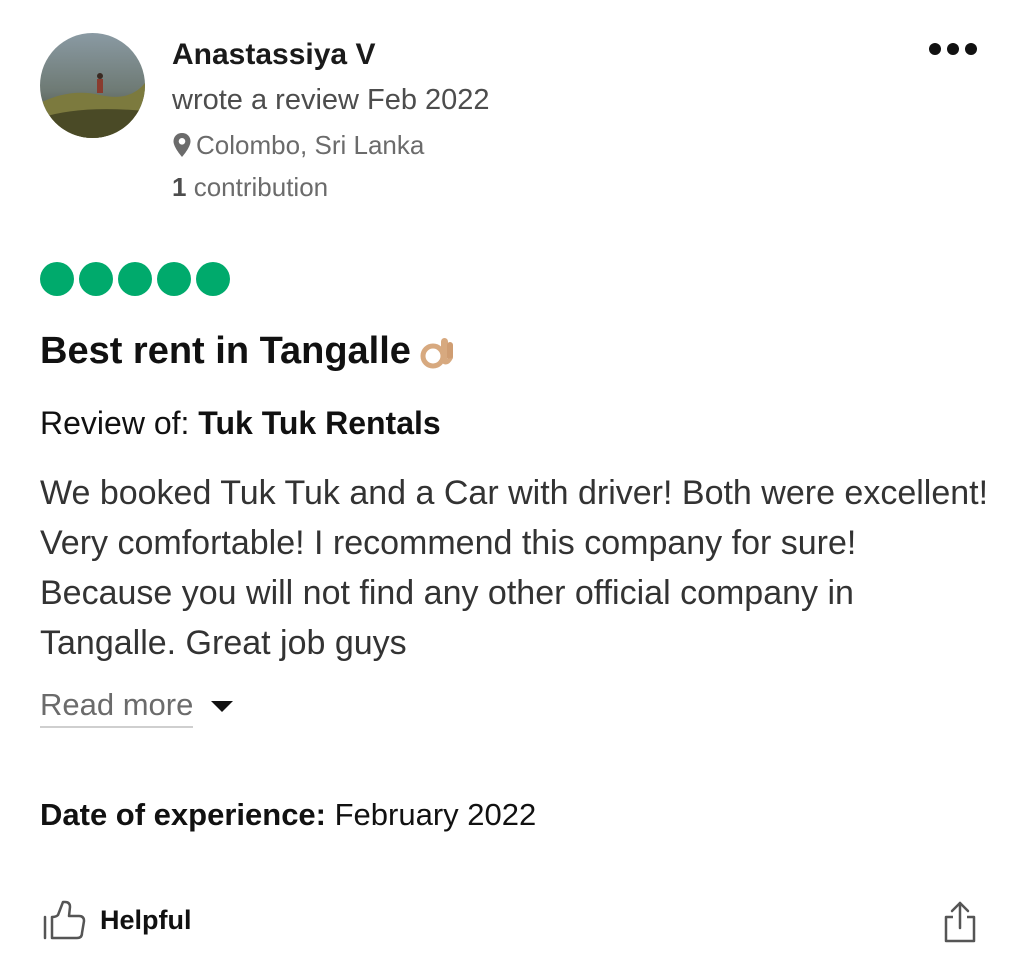 The width and height of the screenshot is (1024, 968). What do you see at coordinates (960, 924) in the screenshot?
I see `share-icon` at bounding box center [960, 924].